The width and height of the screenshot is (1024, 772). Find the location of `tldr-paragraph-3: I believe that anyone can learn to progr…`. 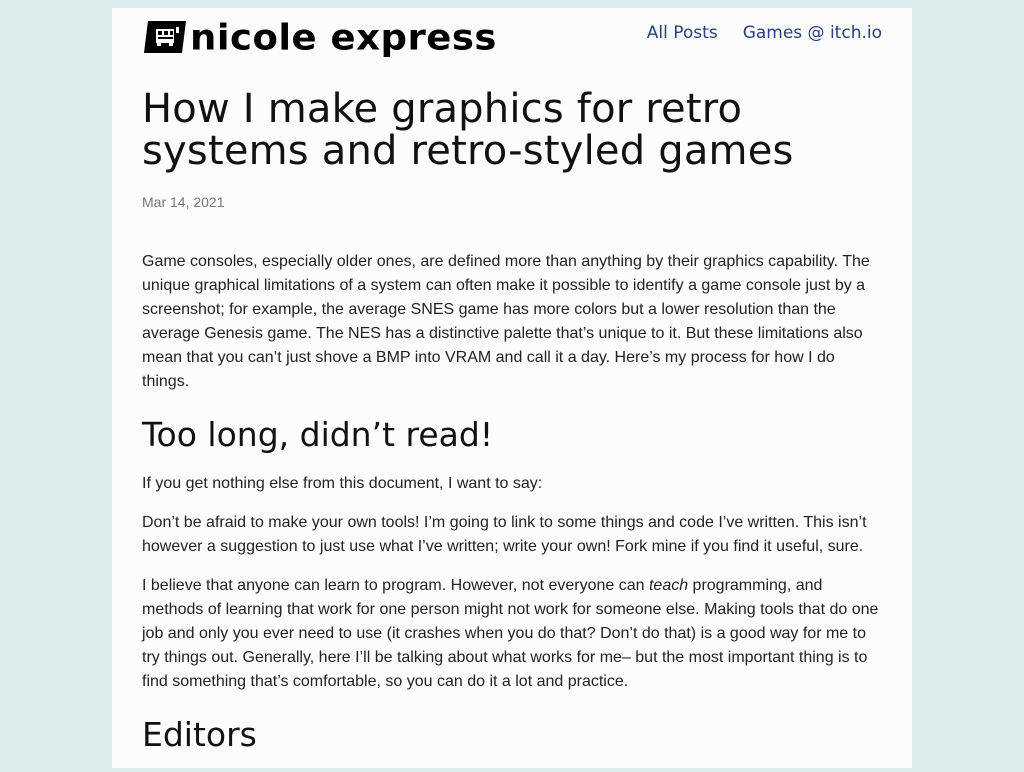

tldr-paragraph-3: I believe that anyone can learn to progr… is located at coordinates (512, 634).